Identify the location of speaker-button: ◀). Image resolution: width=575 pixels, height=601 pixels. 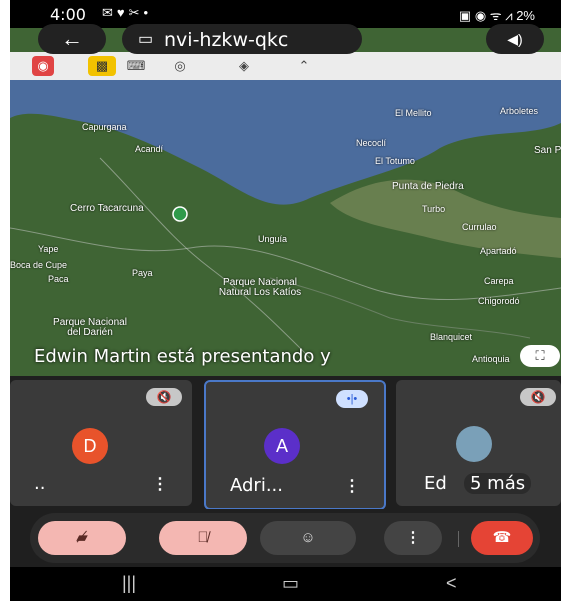
(515, 39).